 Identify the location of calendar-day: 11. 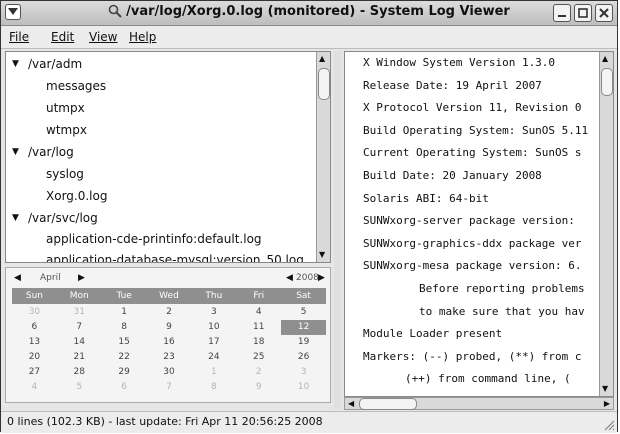
(258, 327).